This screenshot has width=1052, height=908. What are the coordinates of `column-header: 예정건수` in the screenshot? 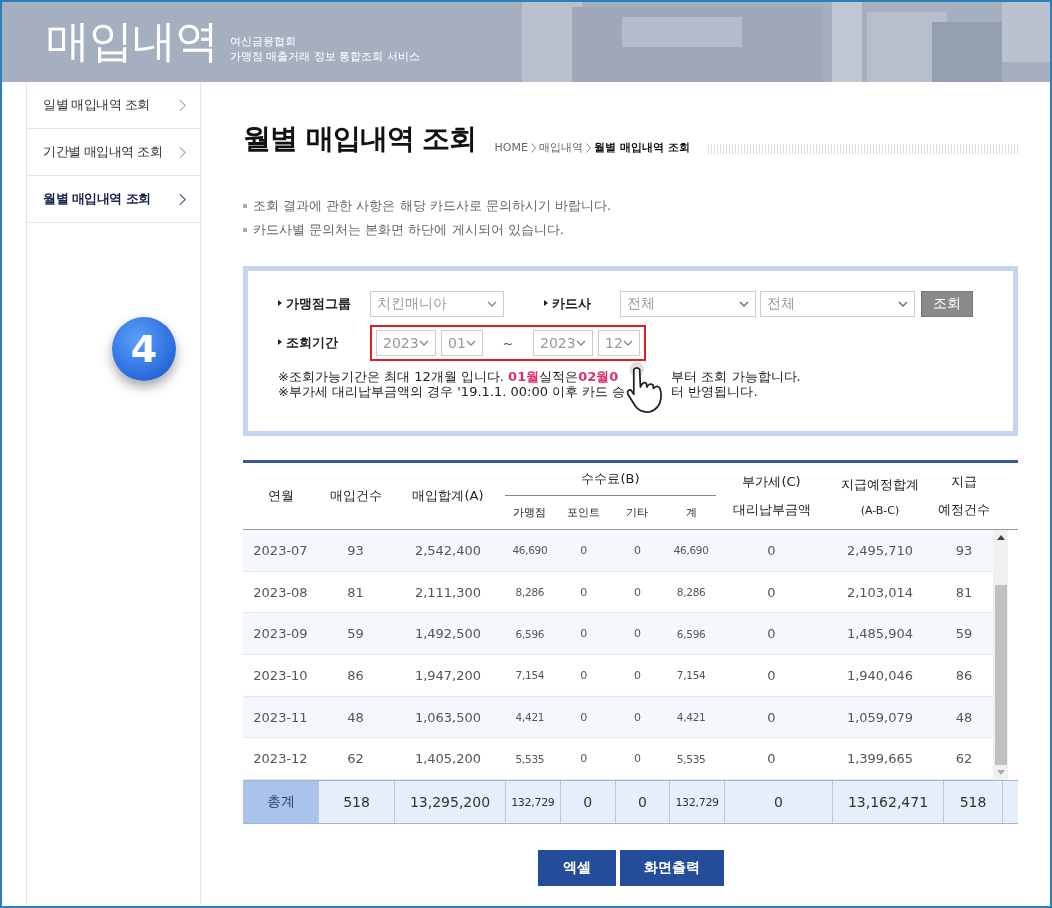 It's located at (964, 510).